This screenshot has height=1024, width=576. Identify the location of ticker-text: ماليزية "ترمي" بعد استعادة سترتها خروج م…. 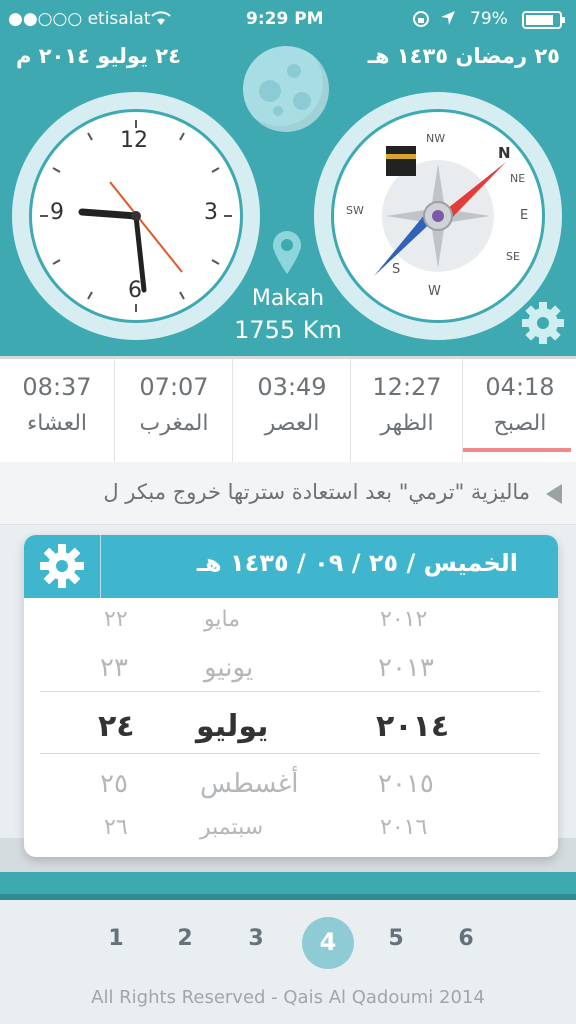
(316, 492).